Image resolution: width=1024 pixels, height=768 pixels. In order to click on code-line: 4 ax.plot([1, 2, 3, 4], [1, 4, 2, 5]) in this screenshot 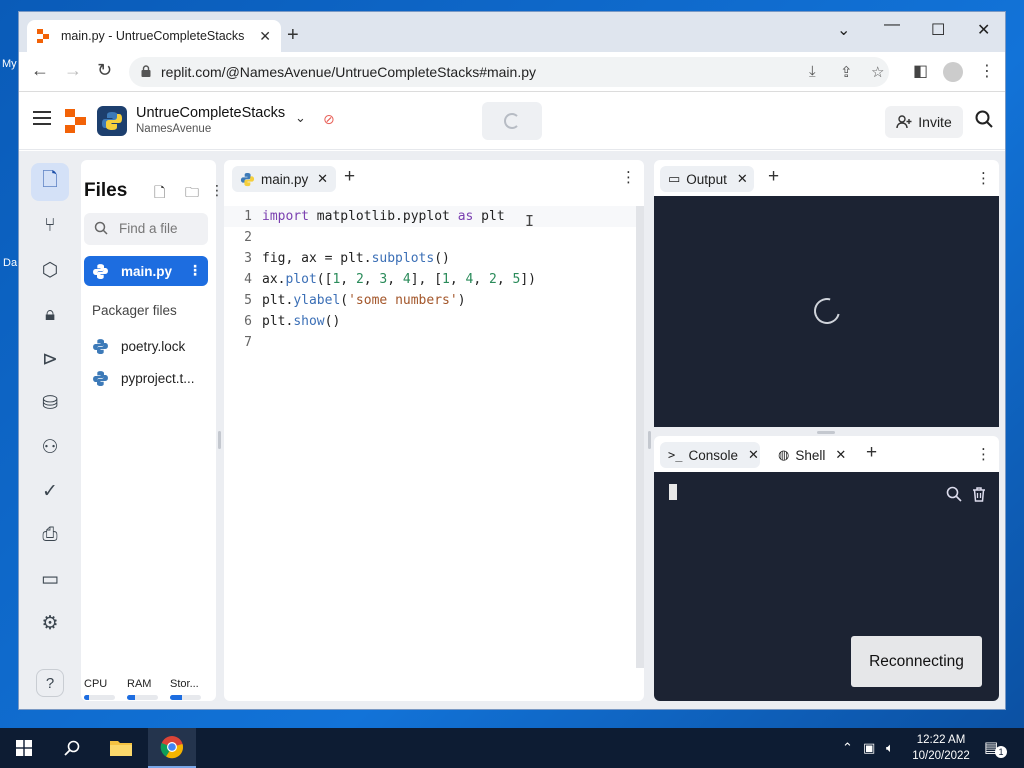, I will do `click(434, 279)`.